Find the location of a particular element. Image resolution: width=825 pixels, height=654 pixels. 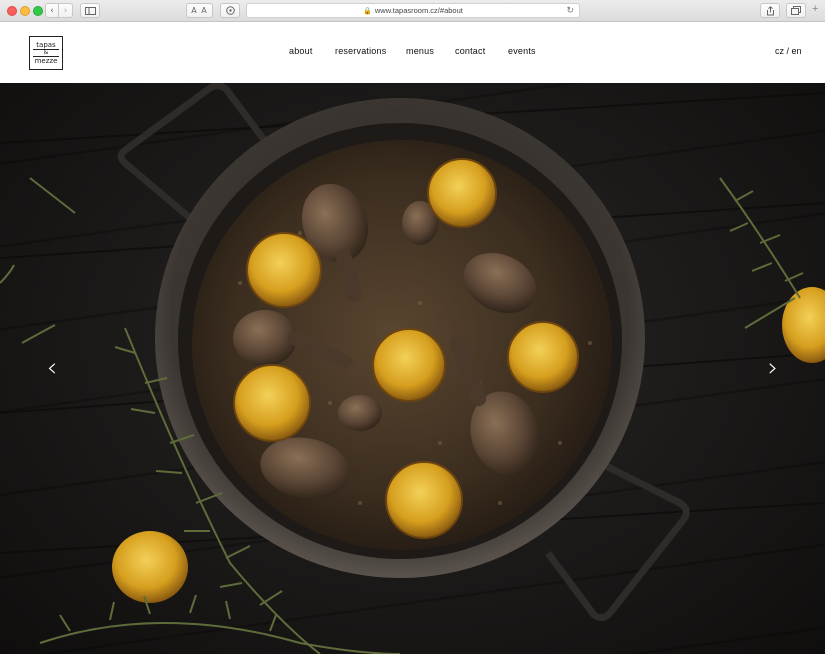

back-button: ‹ is located at coordinates (52, 10).